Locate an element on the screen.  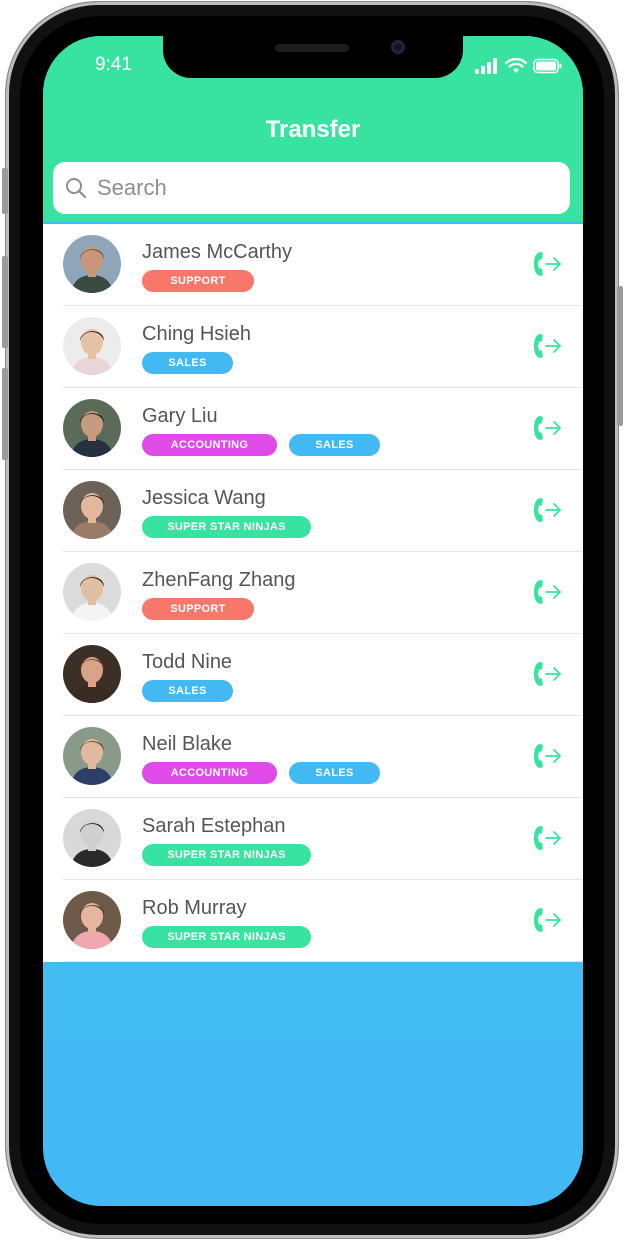
contact-row: Gary Liu ACCOUNTING SALES is located at coordinates (313, 429).